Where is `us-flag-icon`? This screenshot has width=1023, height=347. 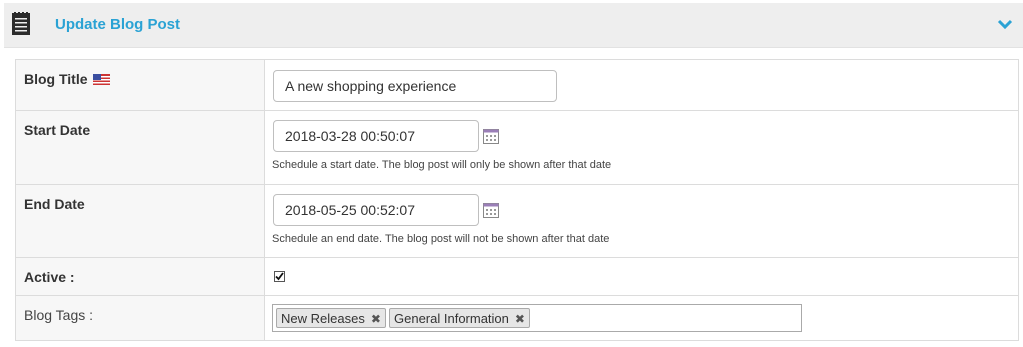
us-flag-icon is located at coordinates (102, 79).